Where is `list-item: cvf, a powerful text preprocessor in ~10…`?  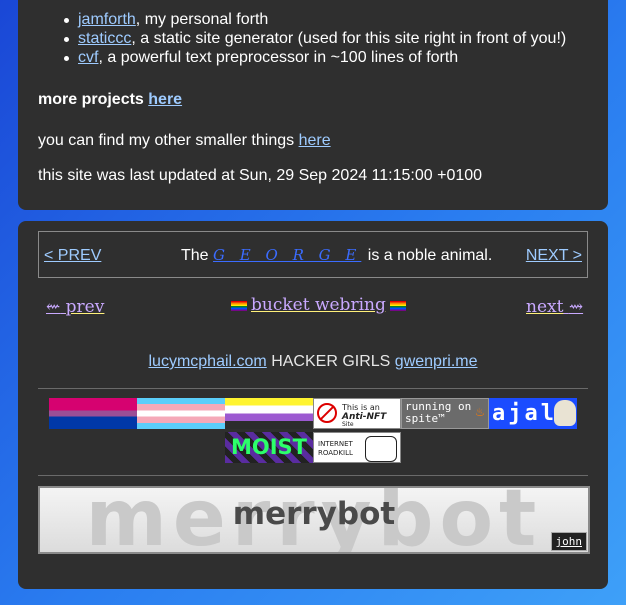
list-item: cvf, a powerful text preprocessor in ~10… is located at coordinates (292, 57).